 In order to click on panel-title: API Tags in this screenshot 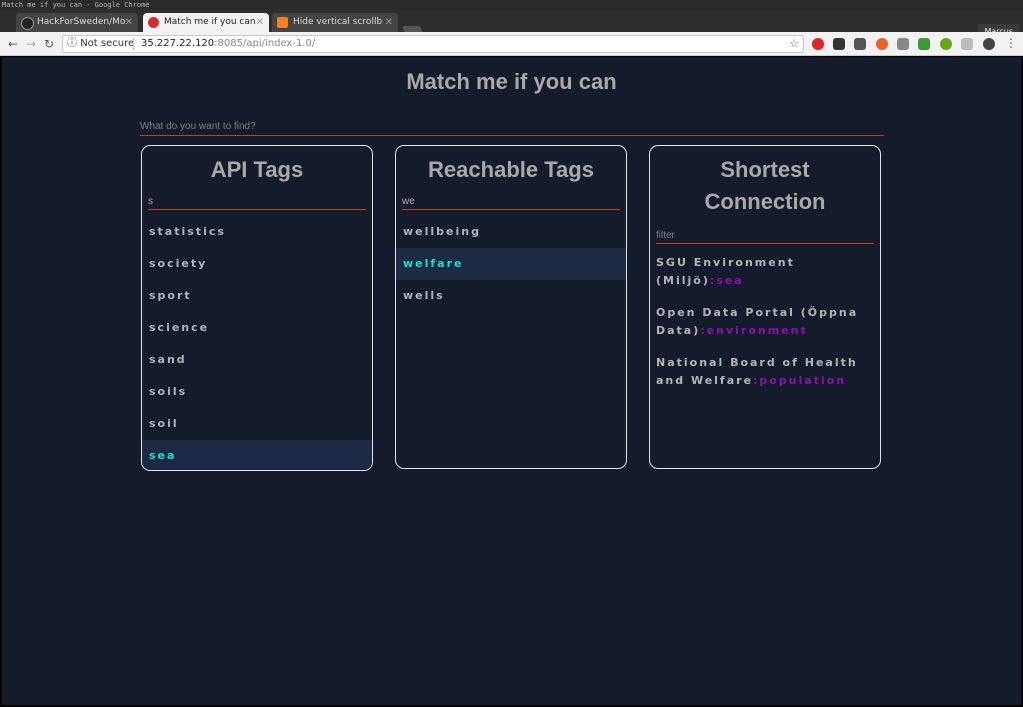, I will do `click(257, 169)`.